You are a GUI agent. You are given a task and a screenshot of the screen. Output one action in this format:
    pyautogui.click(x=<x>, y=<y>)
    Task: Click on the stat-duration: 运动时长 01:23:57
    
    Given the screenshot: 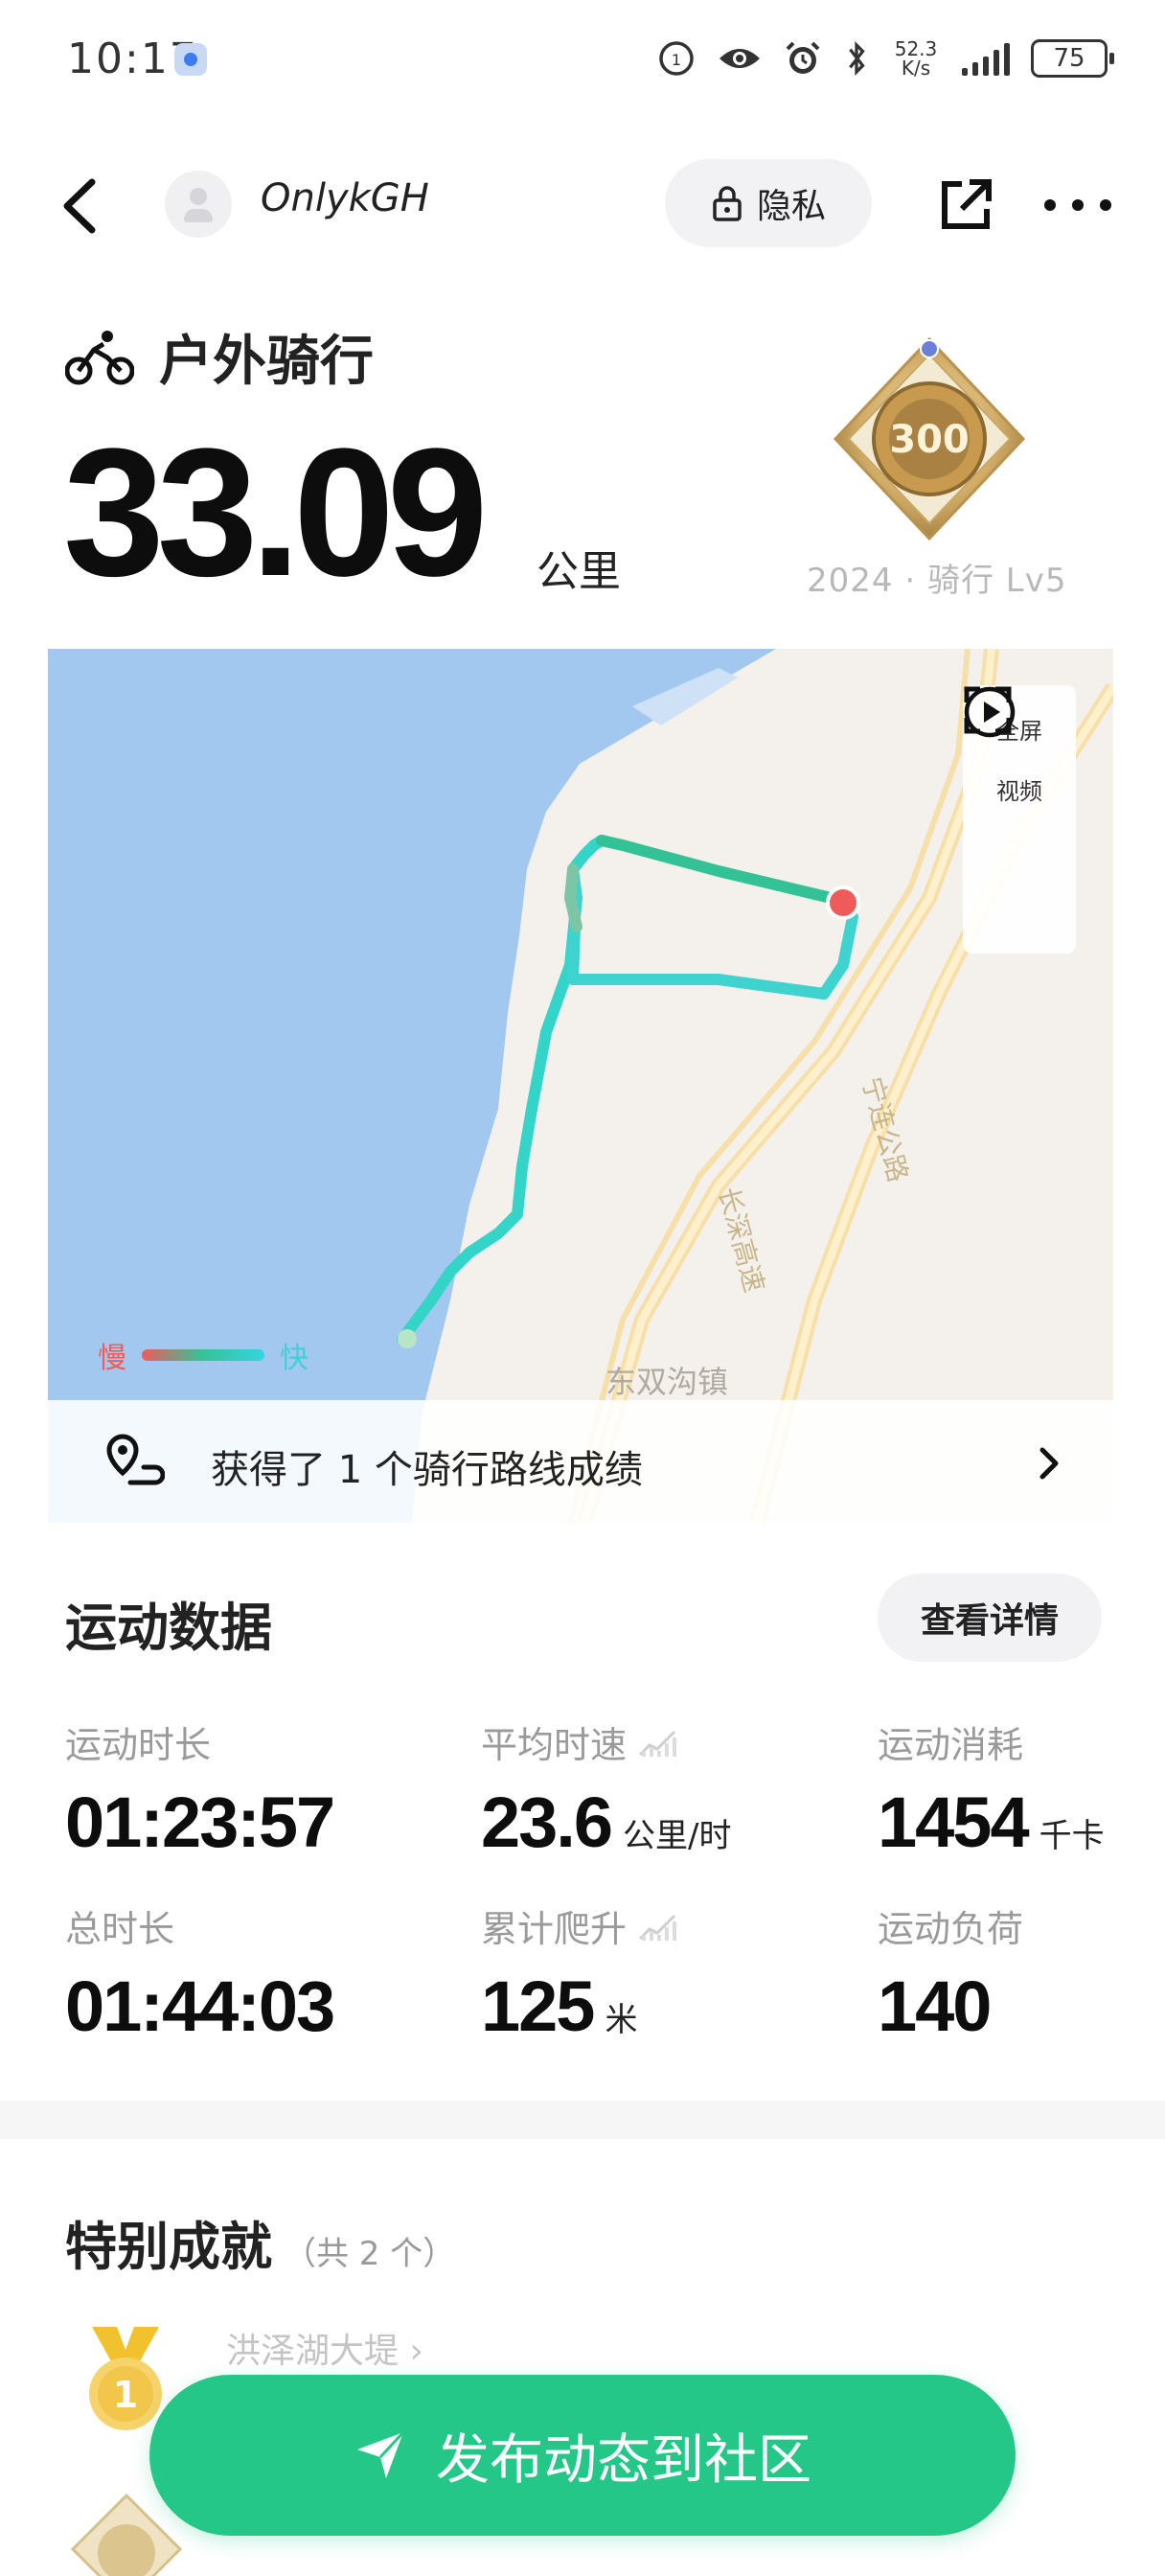 What is the action you would take?
    pyautogui.click(x=200, y=1789)
    